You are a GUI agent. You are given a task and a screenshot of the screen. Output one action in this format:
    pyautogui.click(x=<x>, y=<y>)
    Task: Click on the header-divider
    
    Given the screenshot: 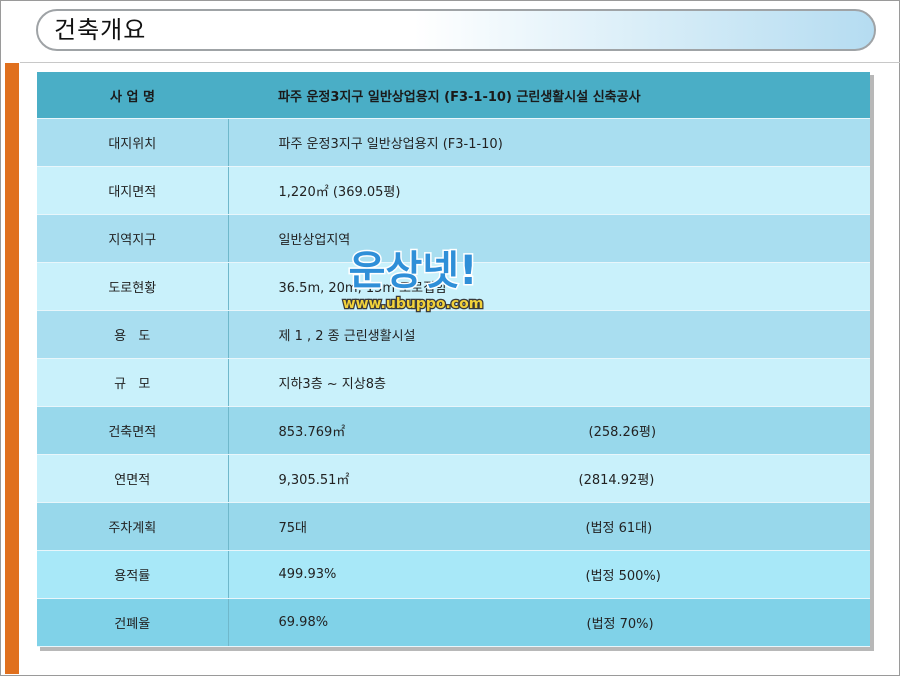 What is the action you would take?
    pyautogui.click(x=460, y=62)
    